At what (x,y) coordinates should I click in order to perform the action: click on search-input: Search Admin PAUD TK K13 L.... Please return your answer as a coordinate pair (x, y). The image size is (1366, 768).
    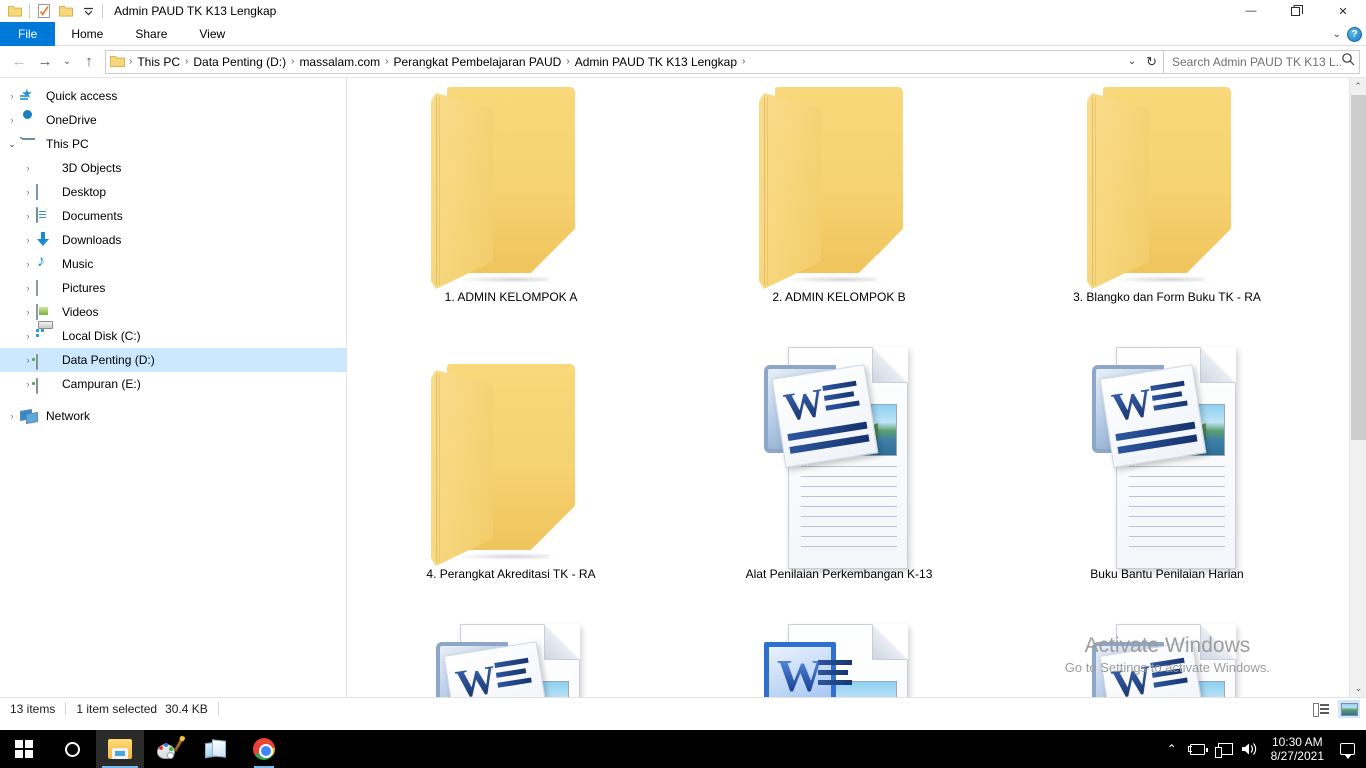
    Looking at the image, I should click on (1256, 62).